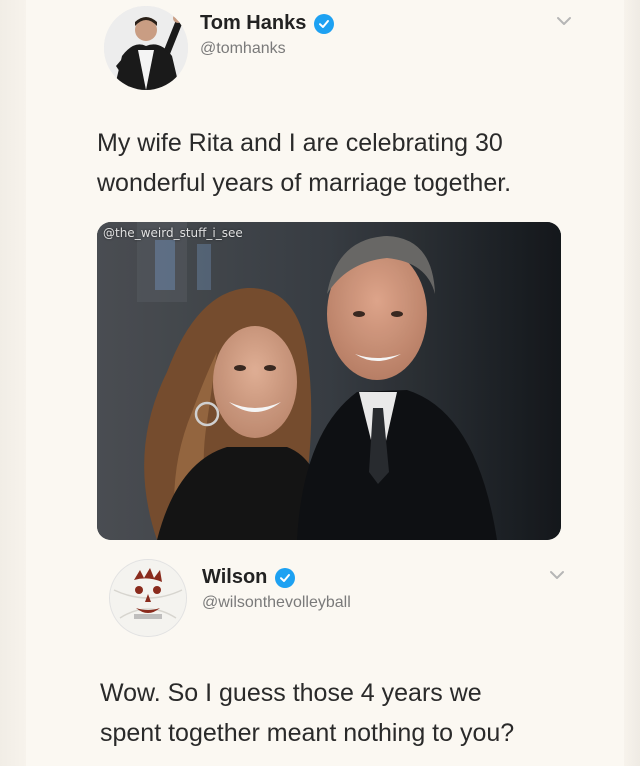 Image resolution: width=640 pixels, height=766 pixels. I want to click on tweet-text-line-1: My wife Rita and I are celebrating 30, so click(300, 143).